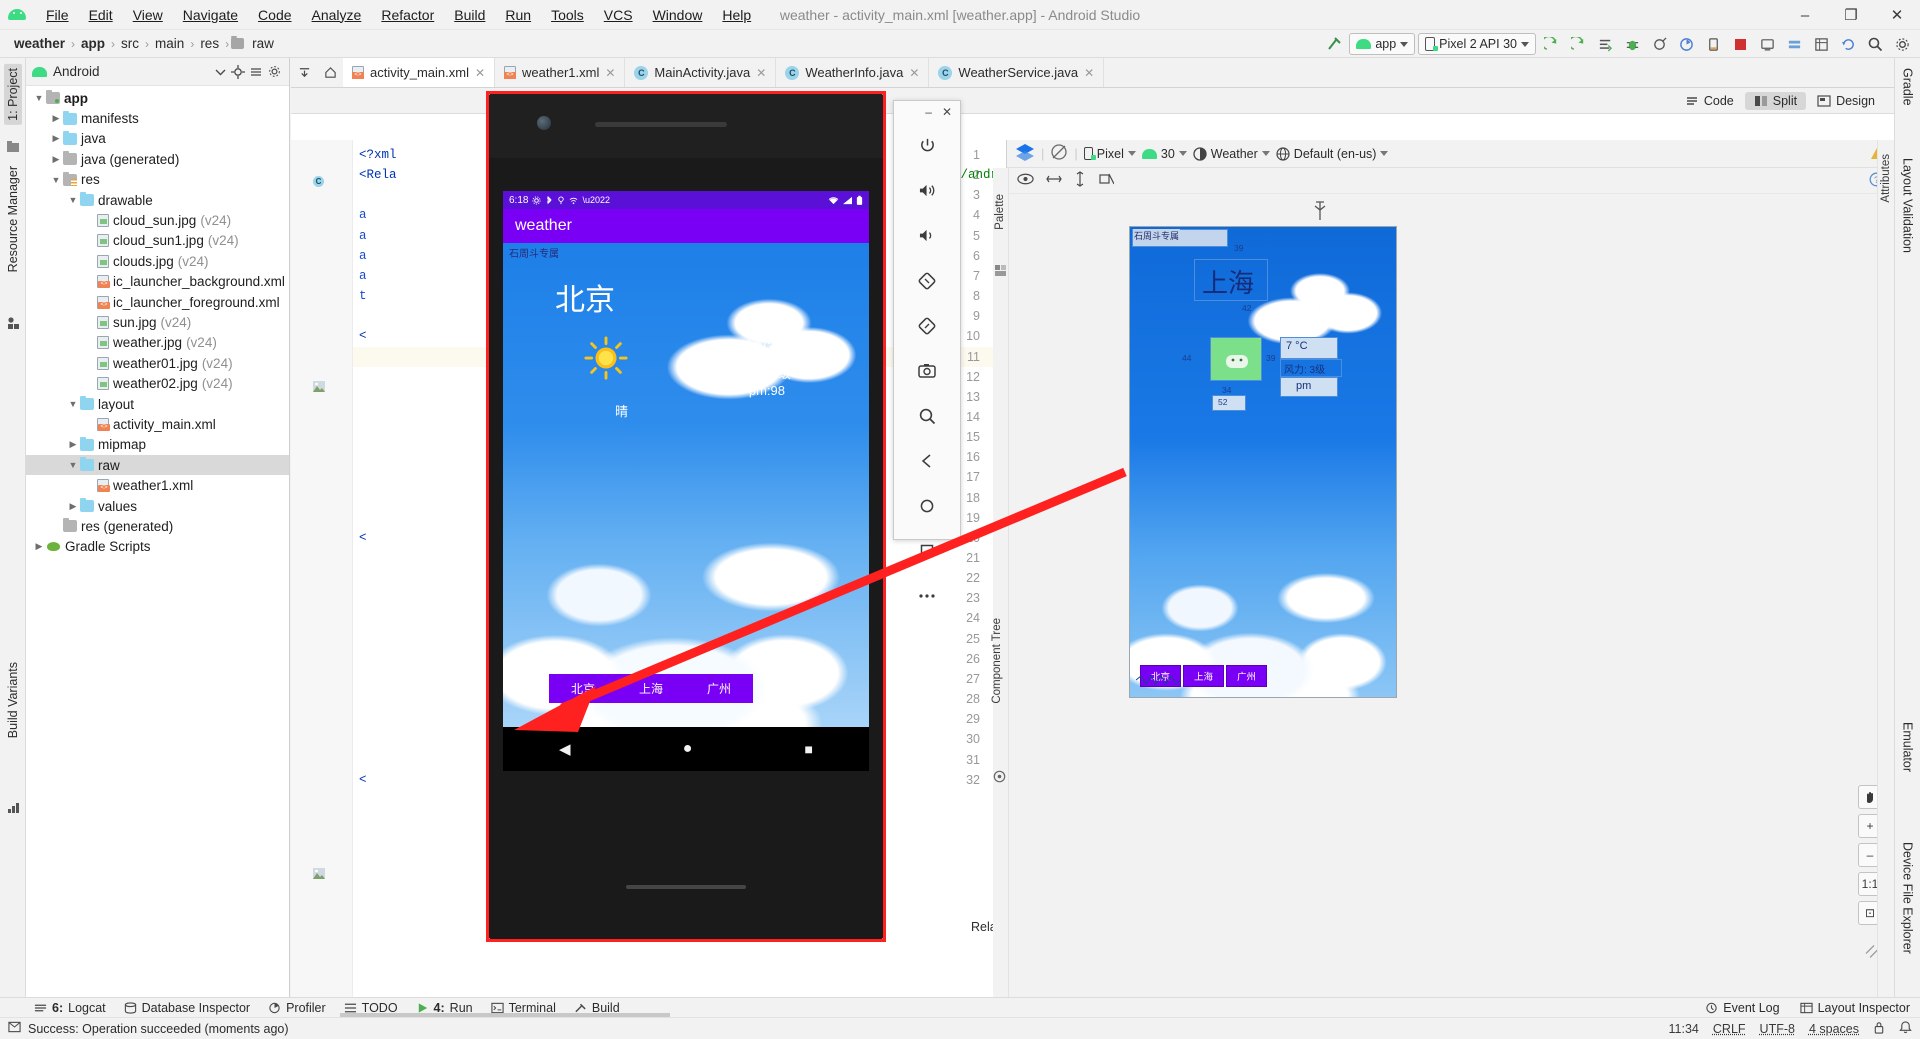 Image resolution: width=1920 pixels, height=1039 pixels. I want to click on tree-node-clouds-jpg: clouds.jpg (v24), so click(157, 261).